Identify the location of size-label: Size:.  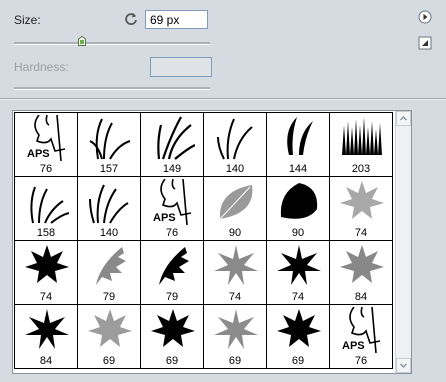
(27, 20).